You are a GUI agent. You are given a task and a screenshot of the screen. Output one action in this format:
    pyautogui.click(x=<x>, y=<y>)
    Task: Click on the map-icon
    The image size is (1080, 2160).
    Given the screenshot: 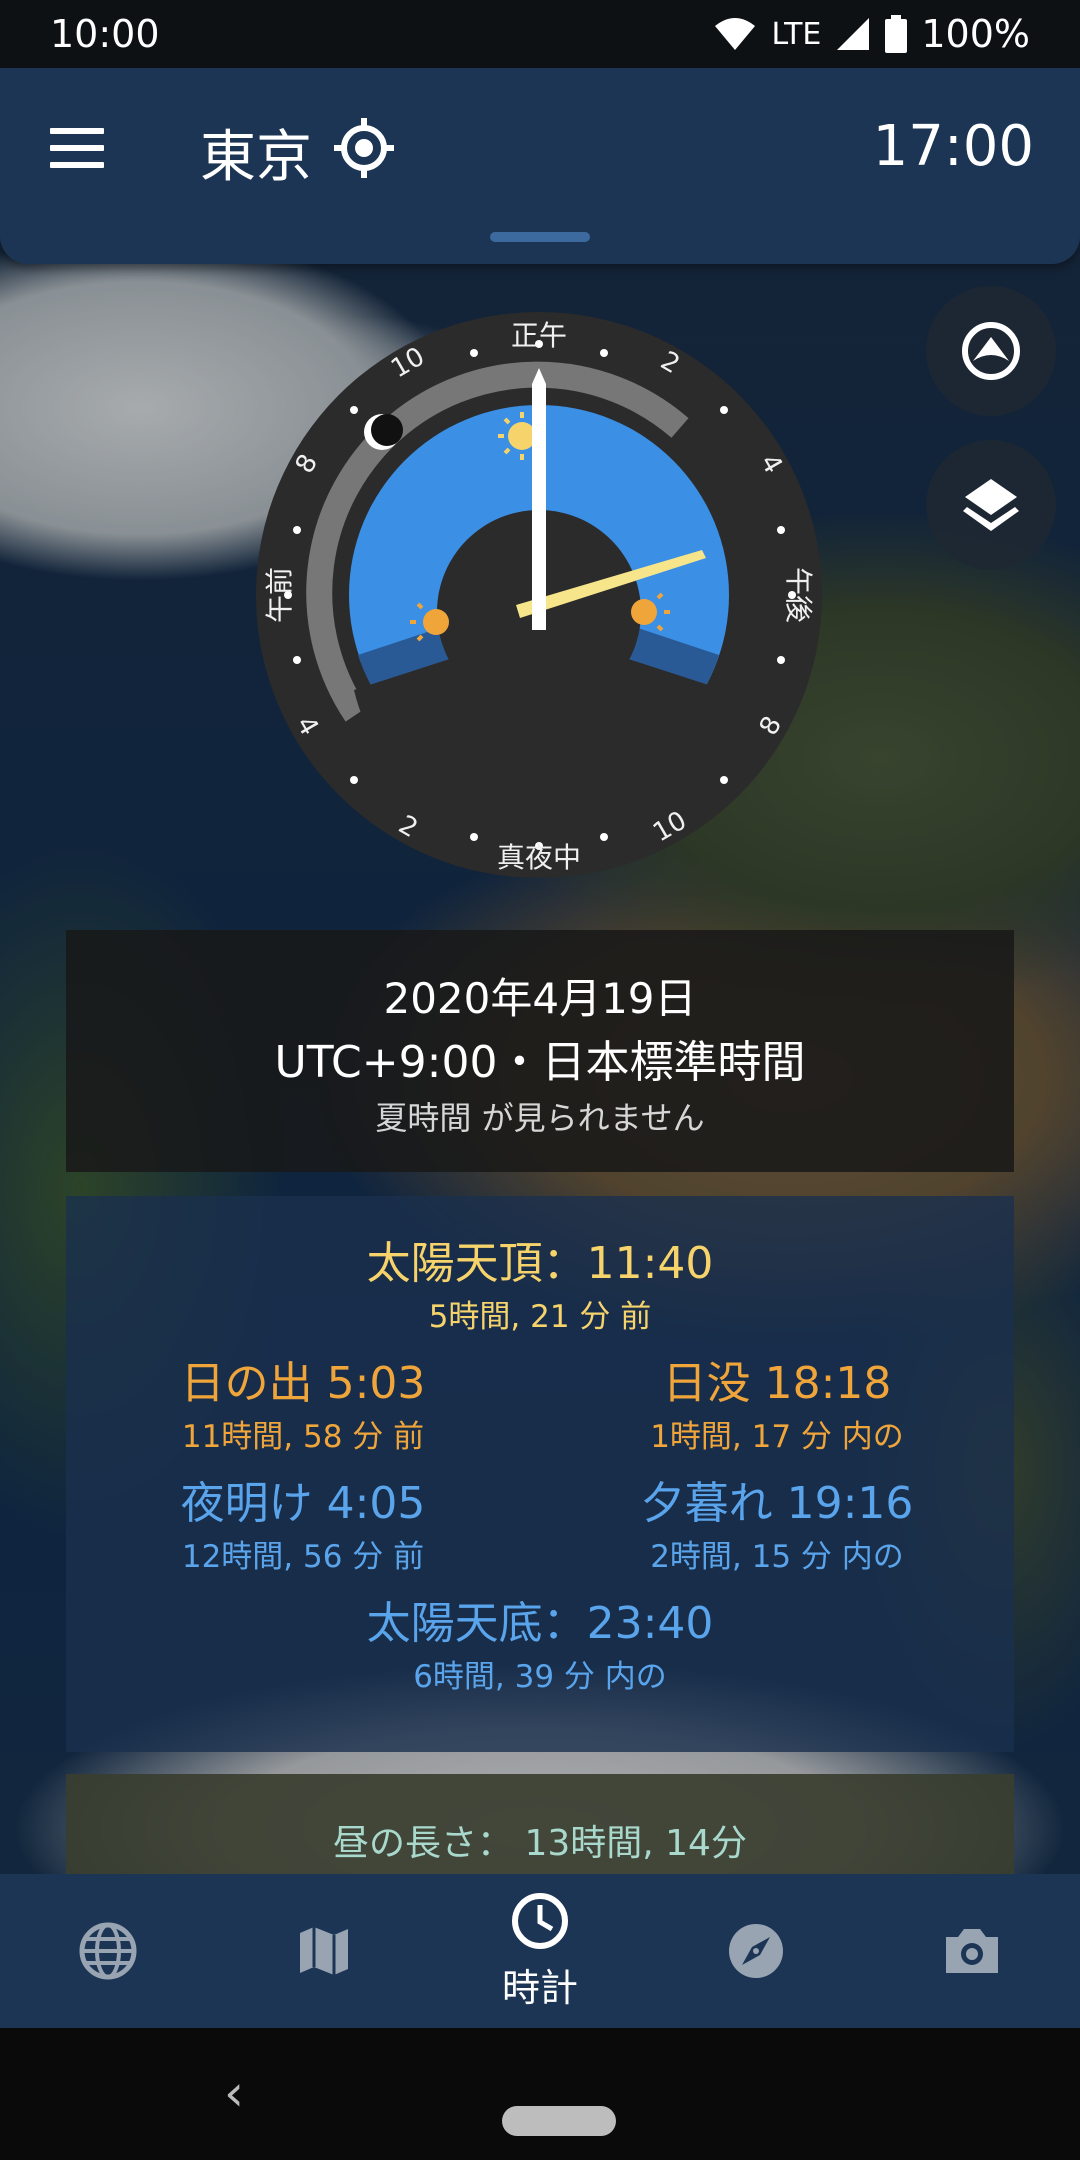 What is the action you would take?
    pyautogui.click(x=324, y=1951)
    